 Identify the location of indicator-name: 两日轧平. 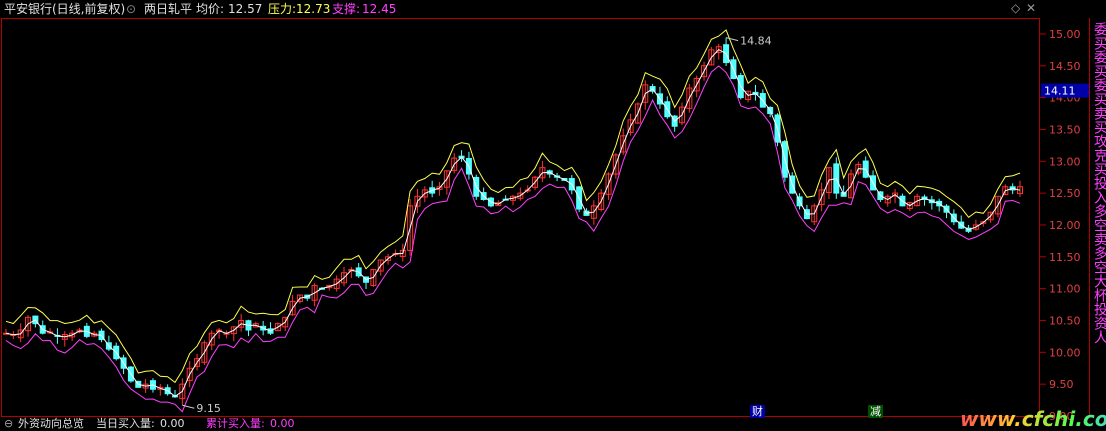
(168, 9).